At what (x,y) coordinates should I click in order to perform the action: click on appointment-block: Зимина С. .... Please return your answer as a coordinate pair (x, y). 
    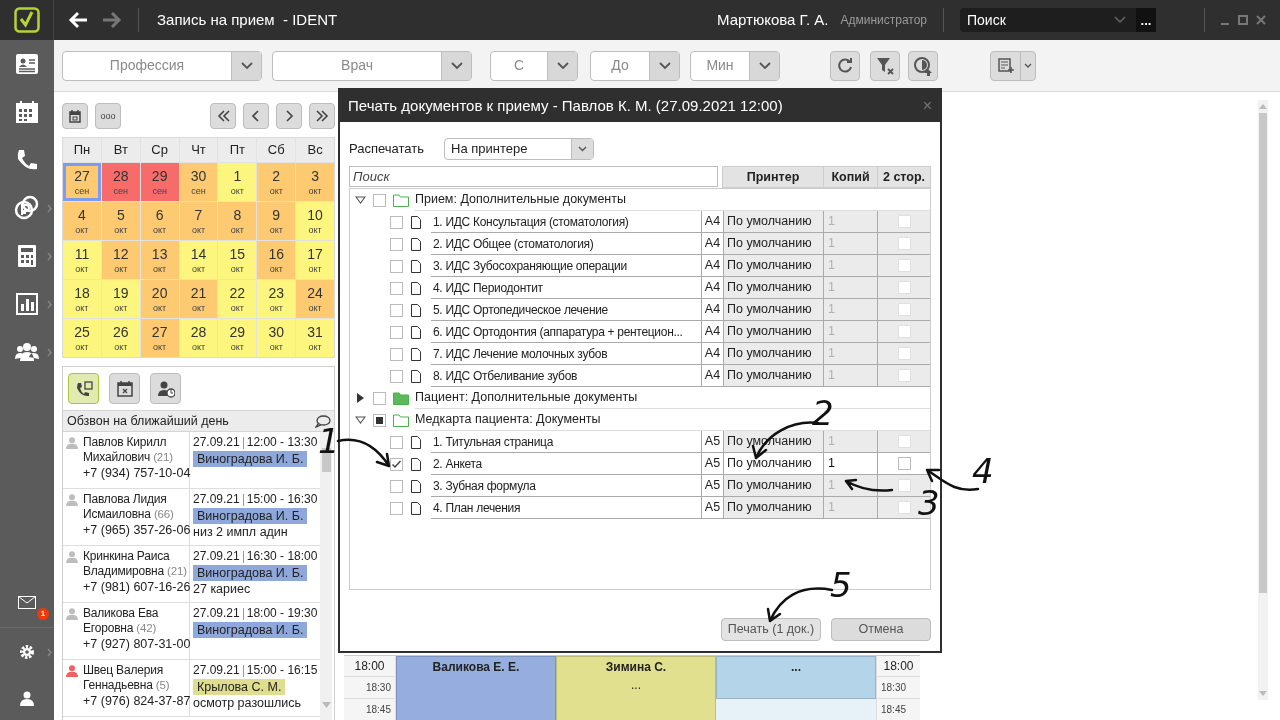
    Looking at the image, I should click on (636, 688).